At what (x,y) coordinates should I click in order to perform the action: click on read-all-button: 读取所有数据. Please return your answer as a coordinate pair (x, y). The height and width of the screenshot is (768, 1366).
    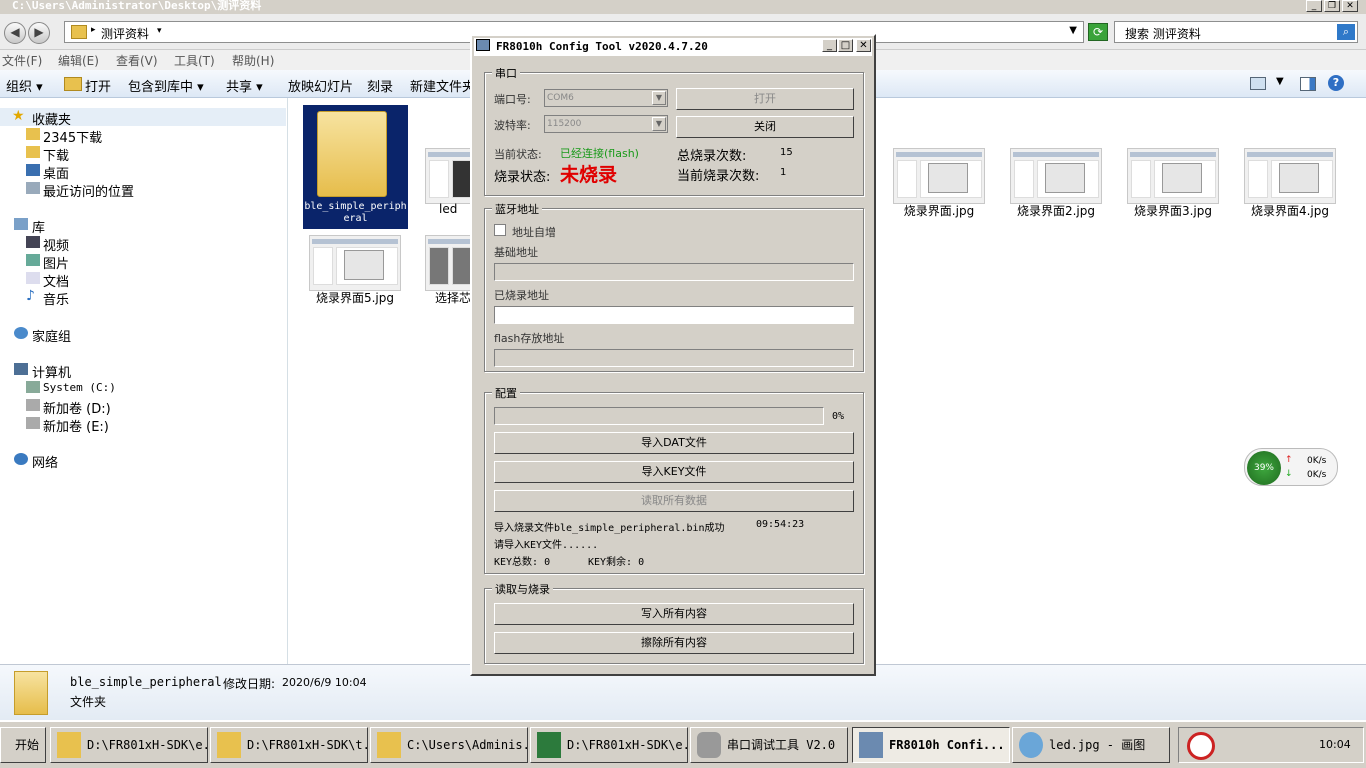
    Looking at the image, I should click on (674, 501).